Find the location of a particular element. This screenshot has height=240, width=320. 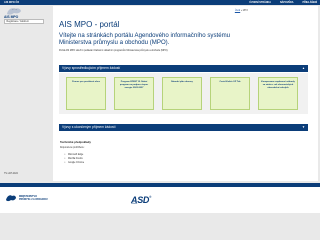

breadcrumb-home-link: Úvod is located at coordinates (237, 11).